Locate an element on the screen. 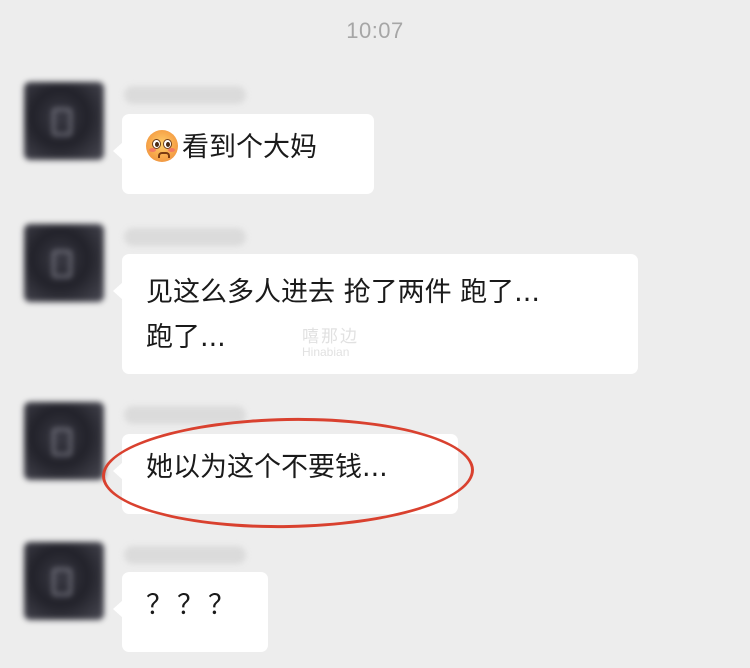 The height and width of the screenshot is (668, 750). flushed-face-emoji-icon is located at coordinates (162, 146).